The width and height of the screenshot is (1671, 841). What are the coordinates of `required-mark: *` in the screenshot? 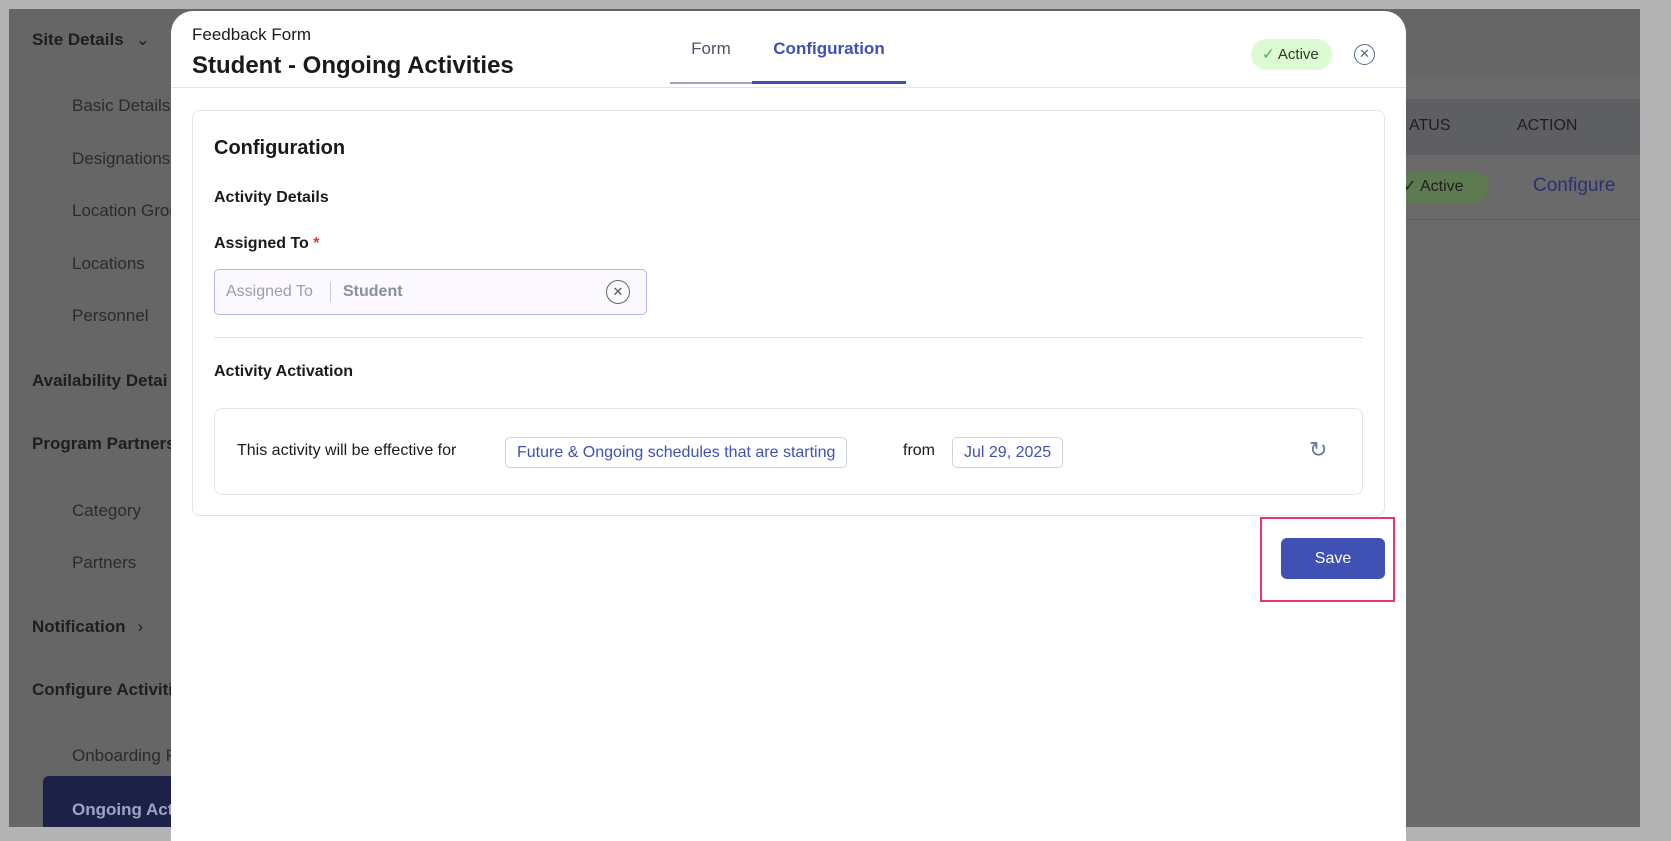 It's located at (316, 243).